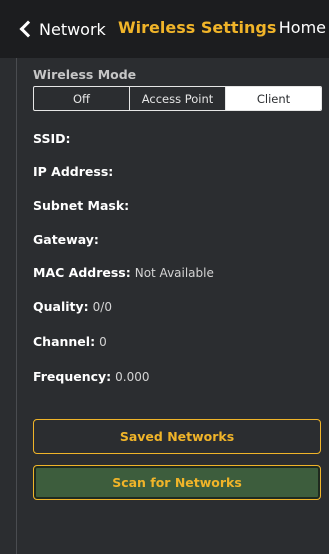 Image resolution: width=329 pixels, height=554 pixels. I want to click on field-label: IP Address:, so click(73, 171).